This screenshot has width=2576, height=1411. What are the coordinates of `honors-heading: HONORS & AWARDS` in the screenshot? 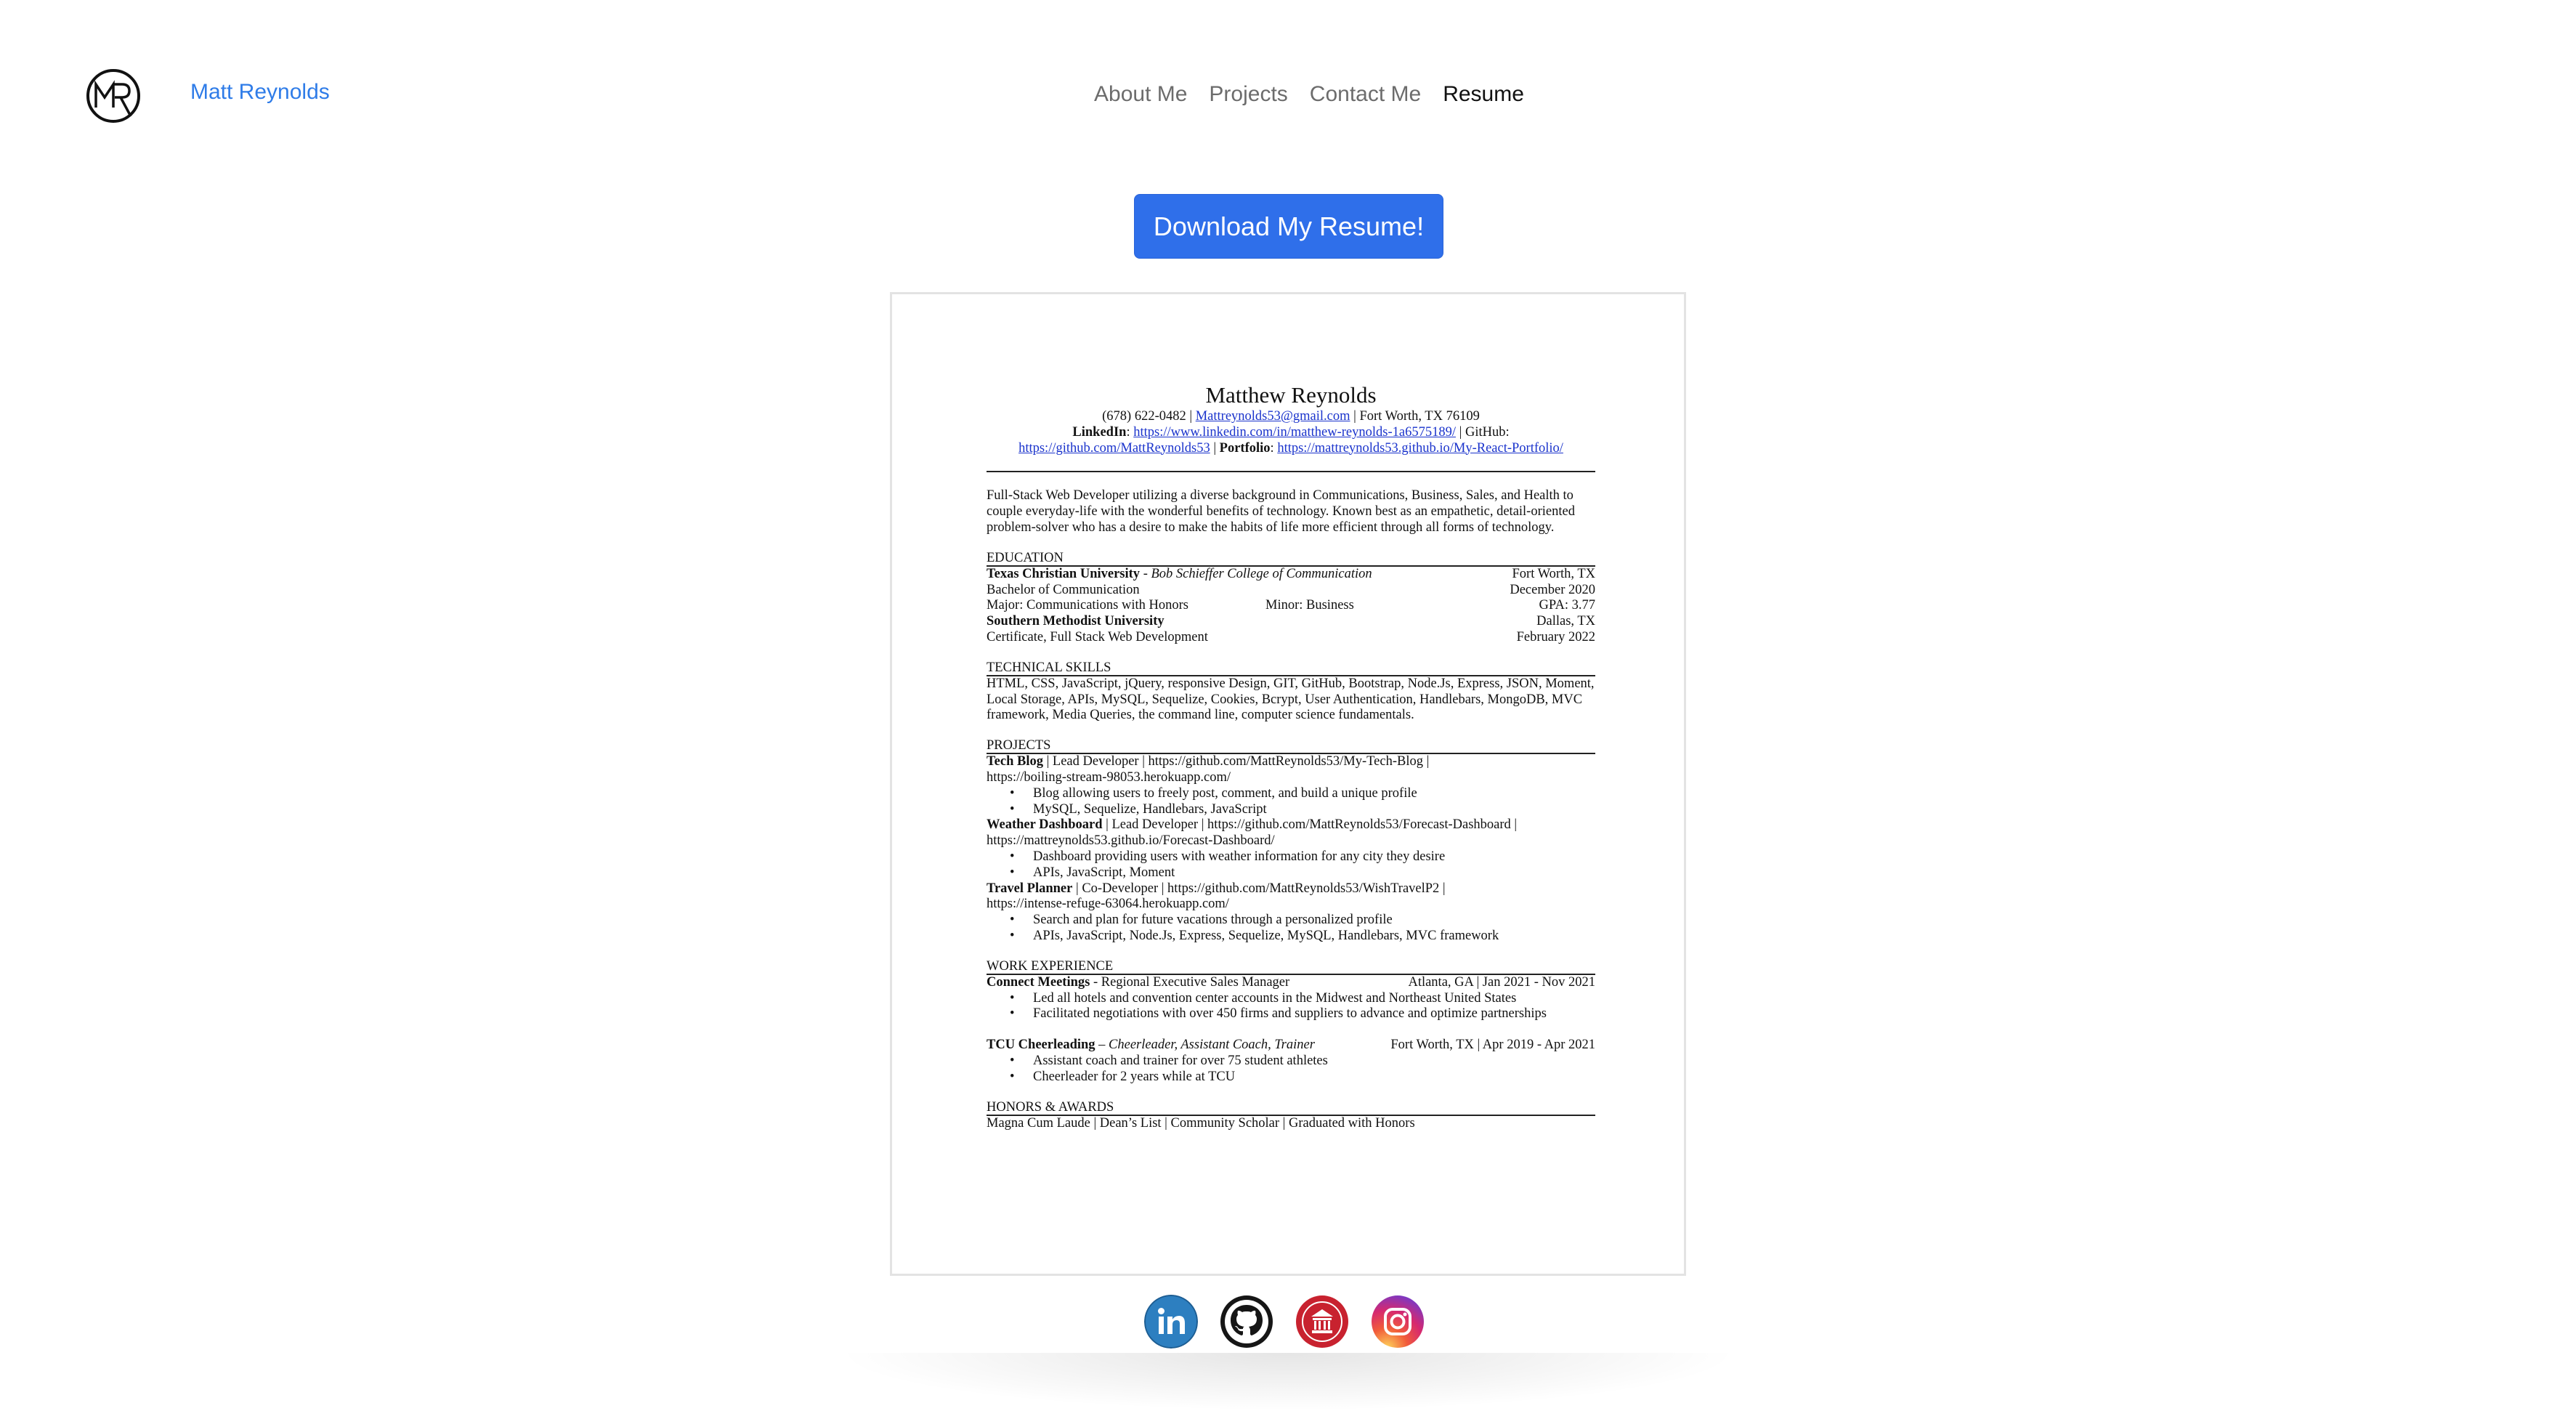 It's located at (1291, 1108).